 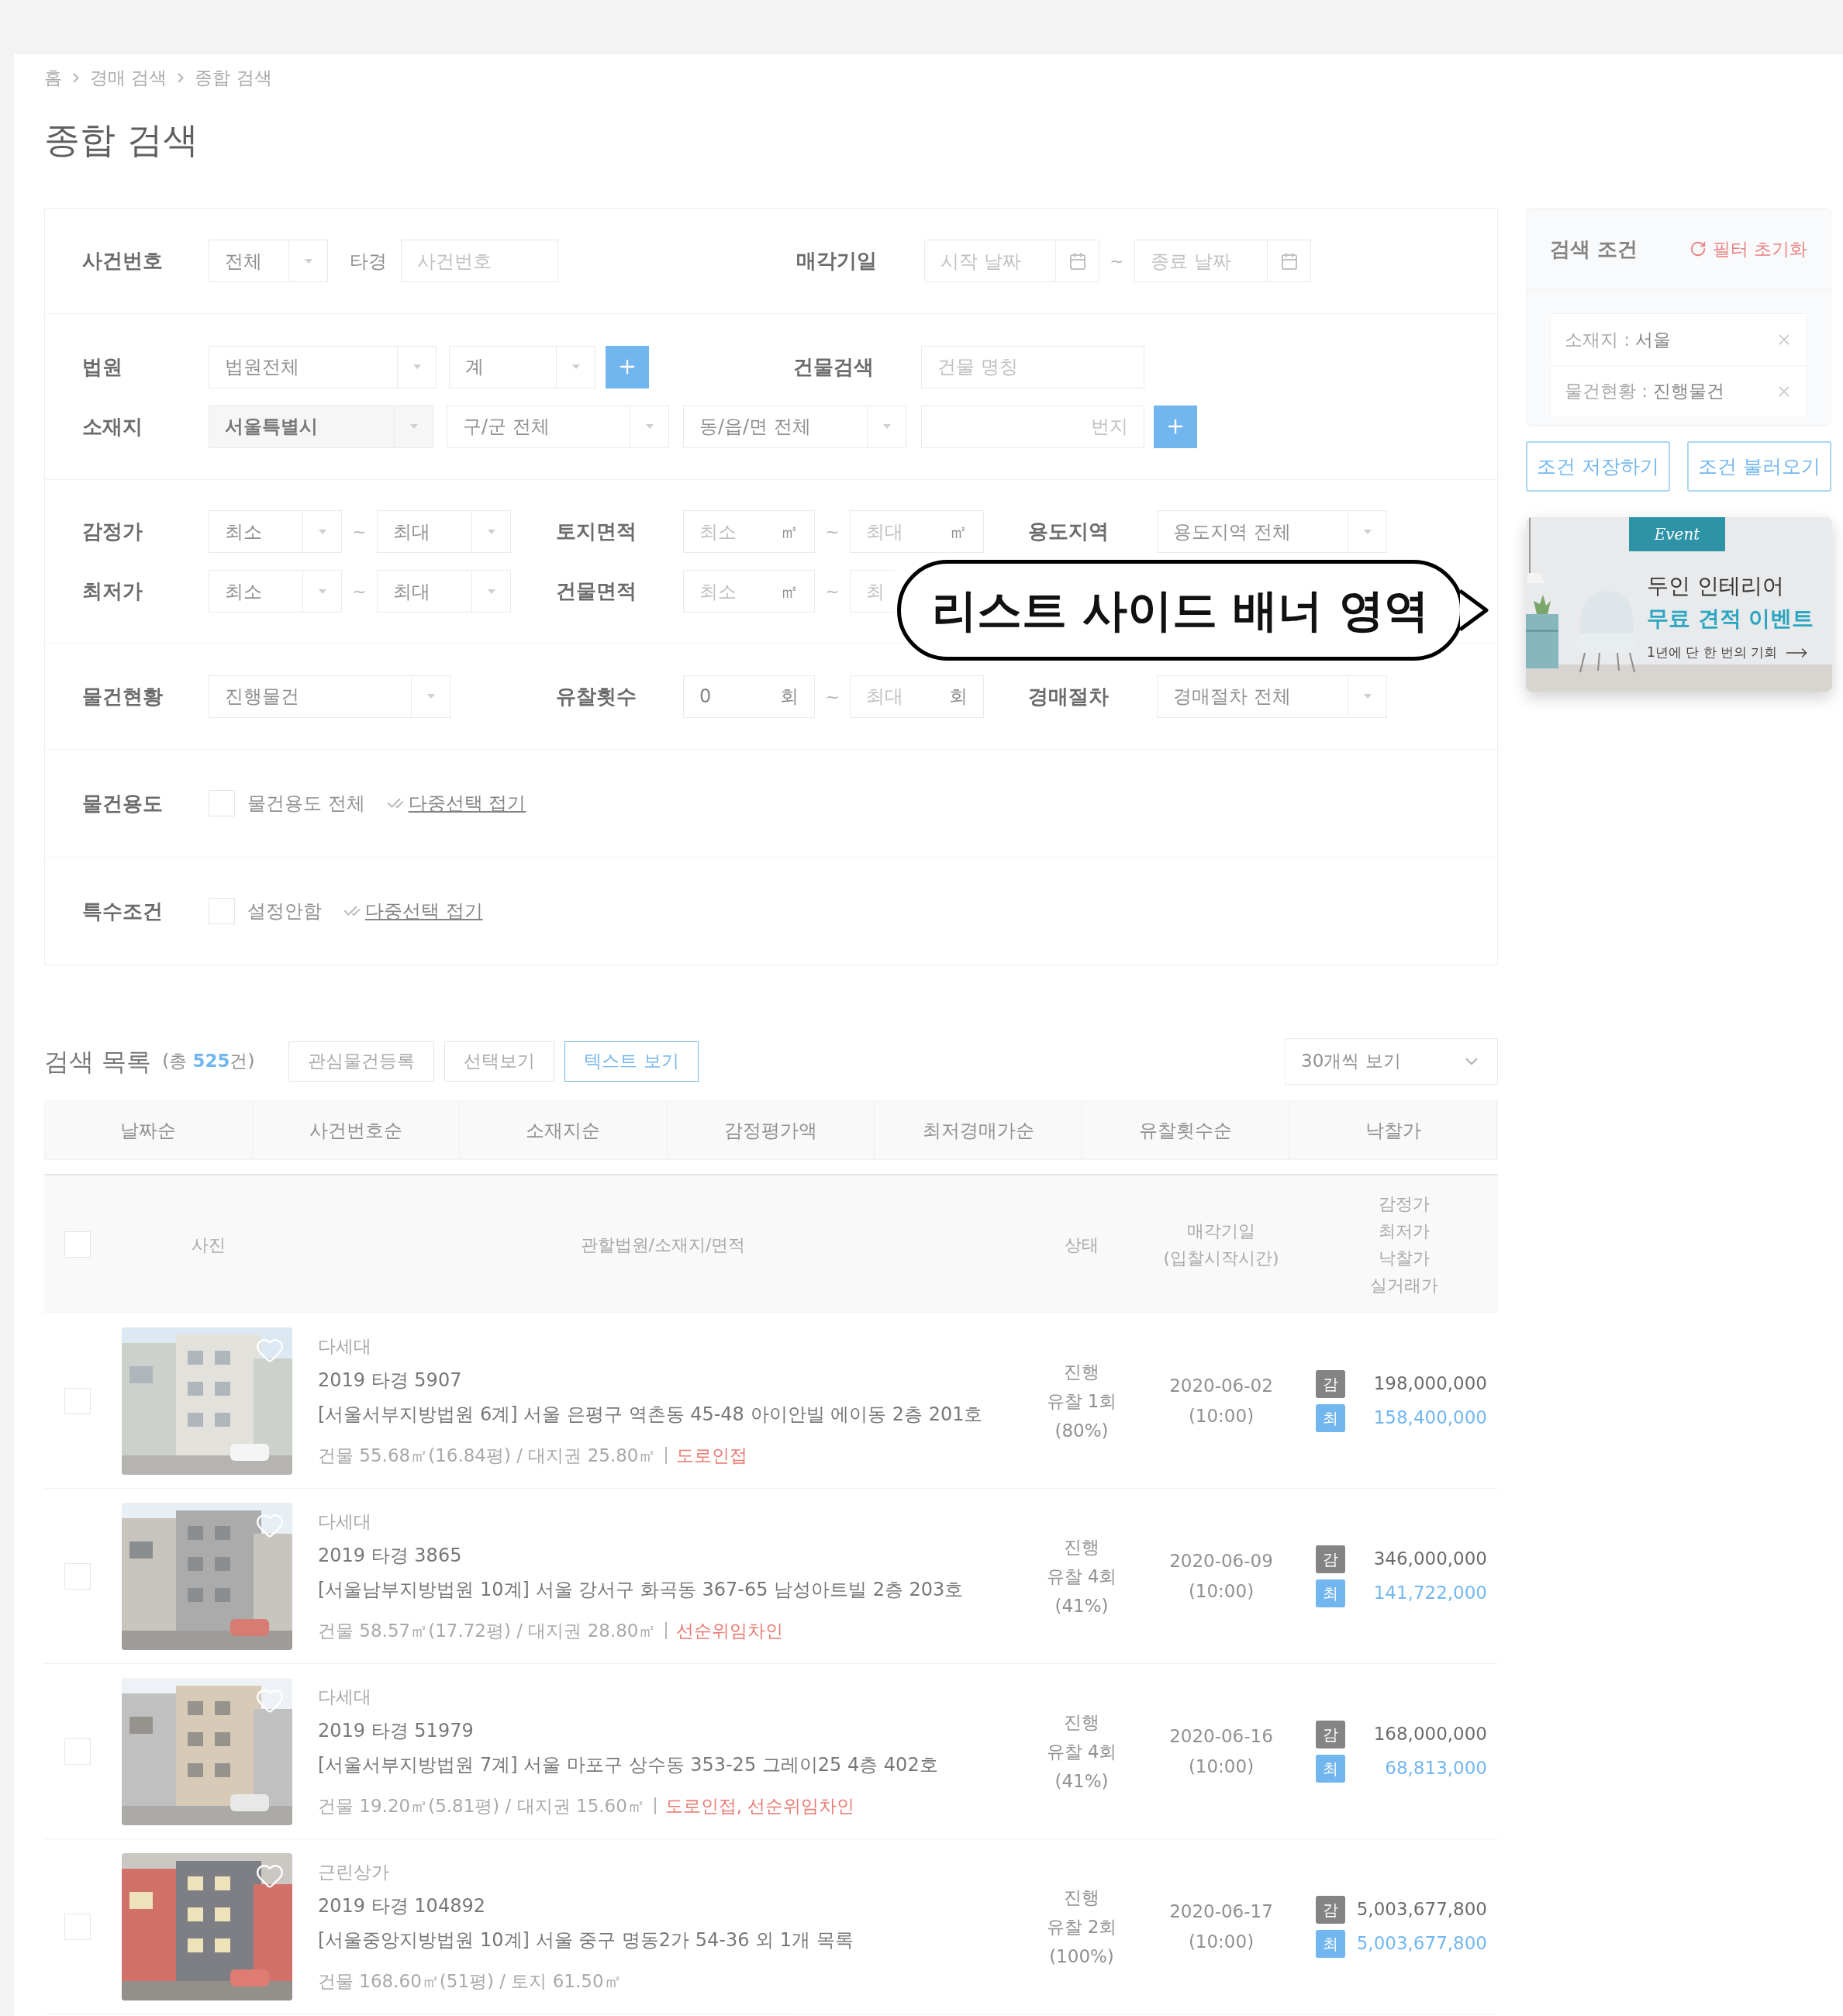 I want to click on condition-button: 조건 불러오기, so click(x=1759, y=466).